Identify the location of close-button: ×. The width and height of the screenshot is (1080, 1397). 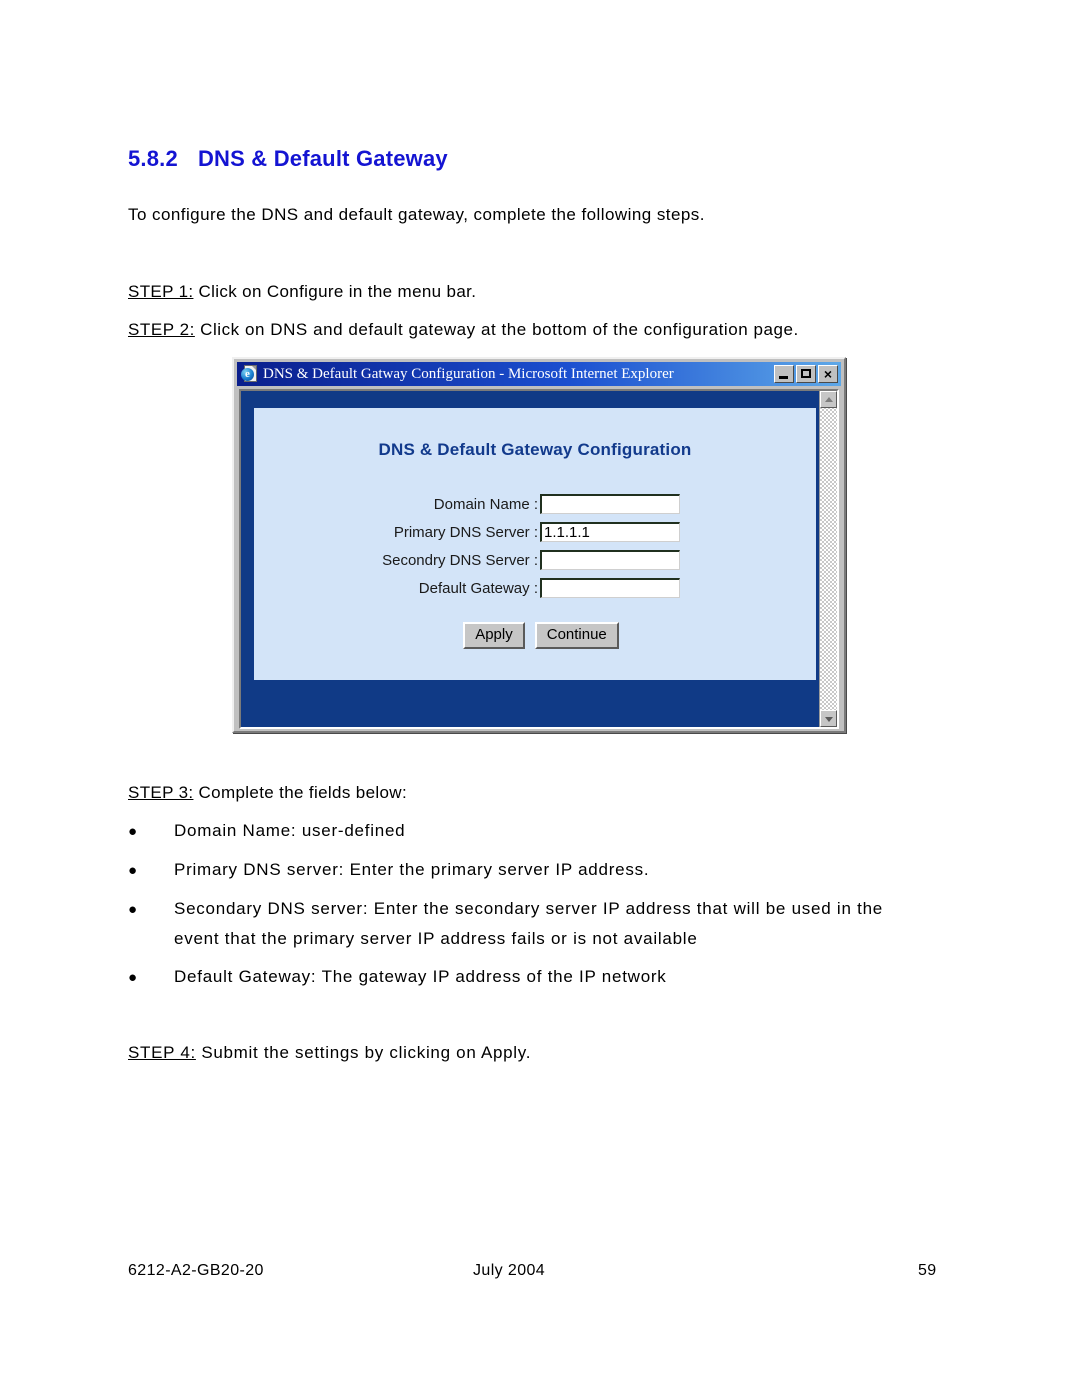
(828, 374).